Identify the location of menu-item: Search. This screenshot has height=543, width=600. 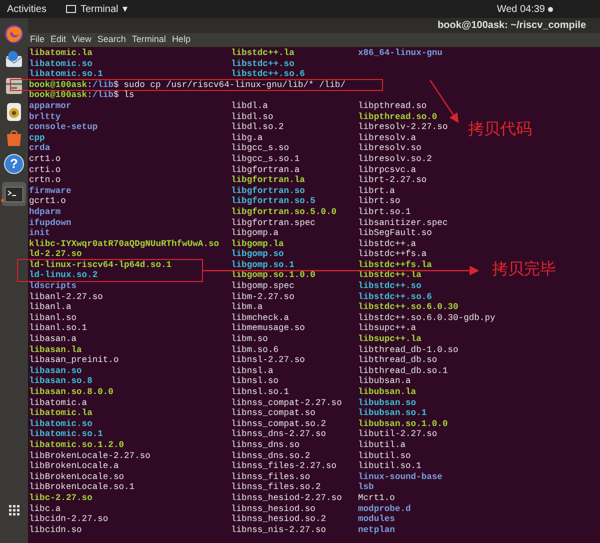
(111, 40).